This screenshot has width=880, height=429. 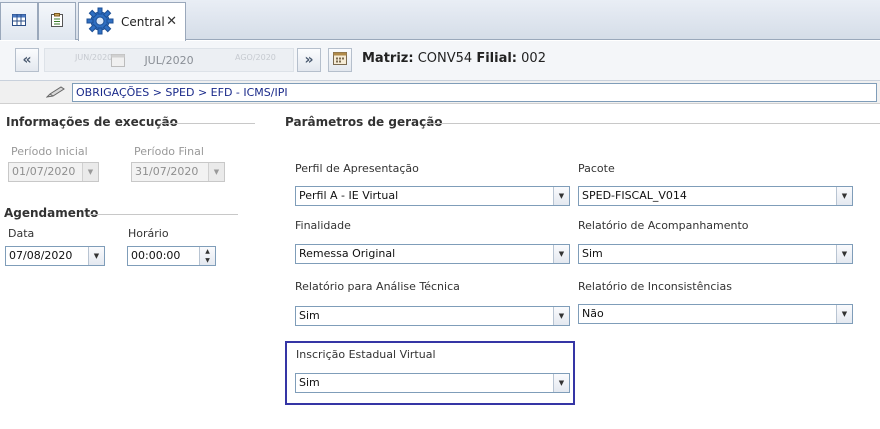 I want to click on pen-icon, so click(x=55, y=93).